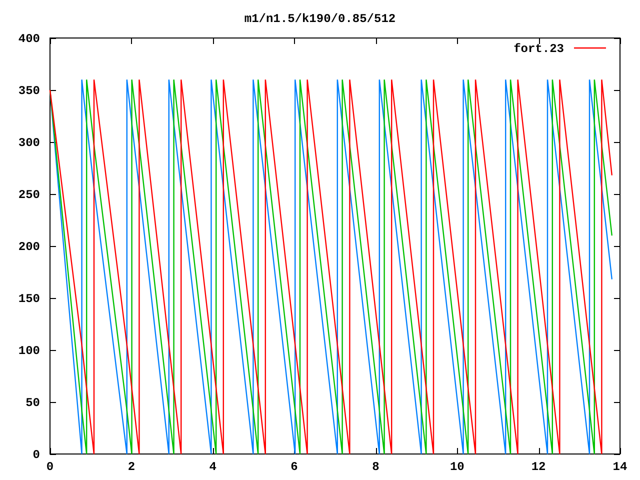 This screenshot has width=640, height=480. I want to click on tick-label: 12, so click(538, 467).